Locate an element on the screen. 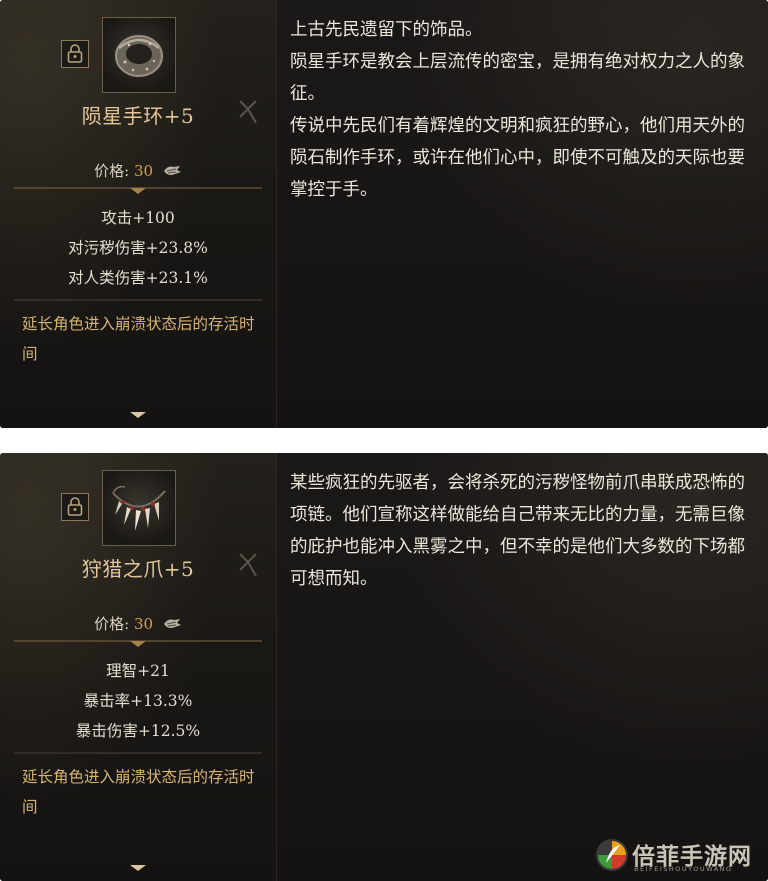 The height and width of the screenshot is (881, 768). watermark-subtext: BEIFEISHOUYOUWANG is located at coordinates (683, 869).